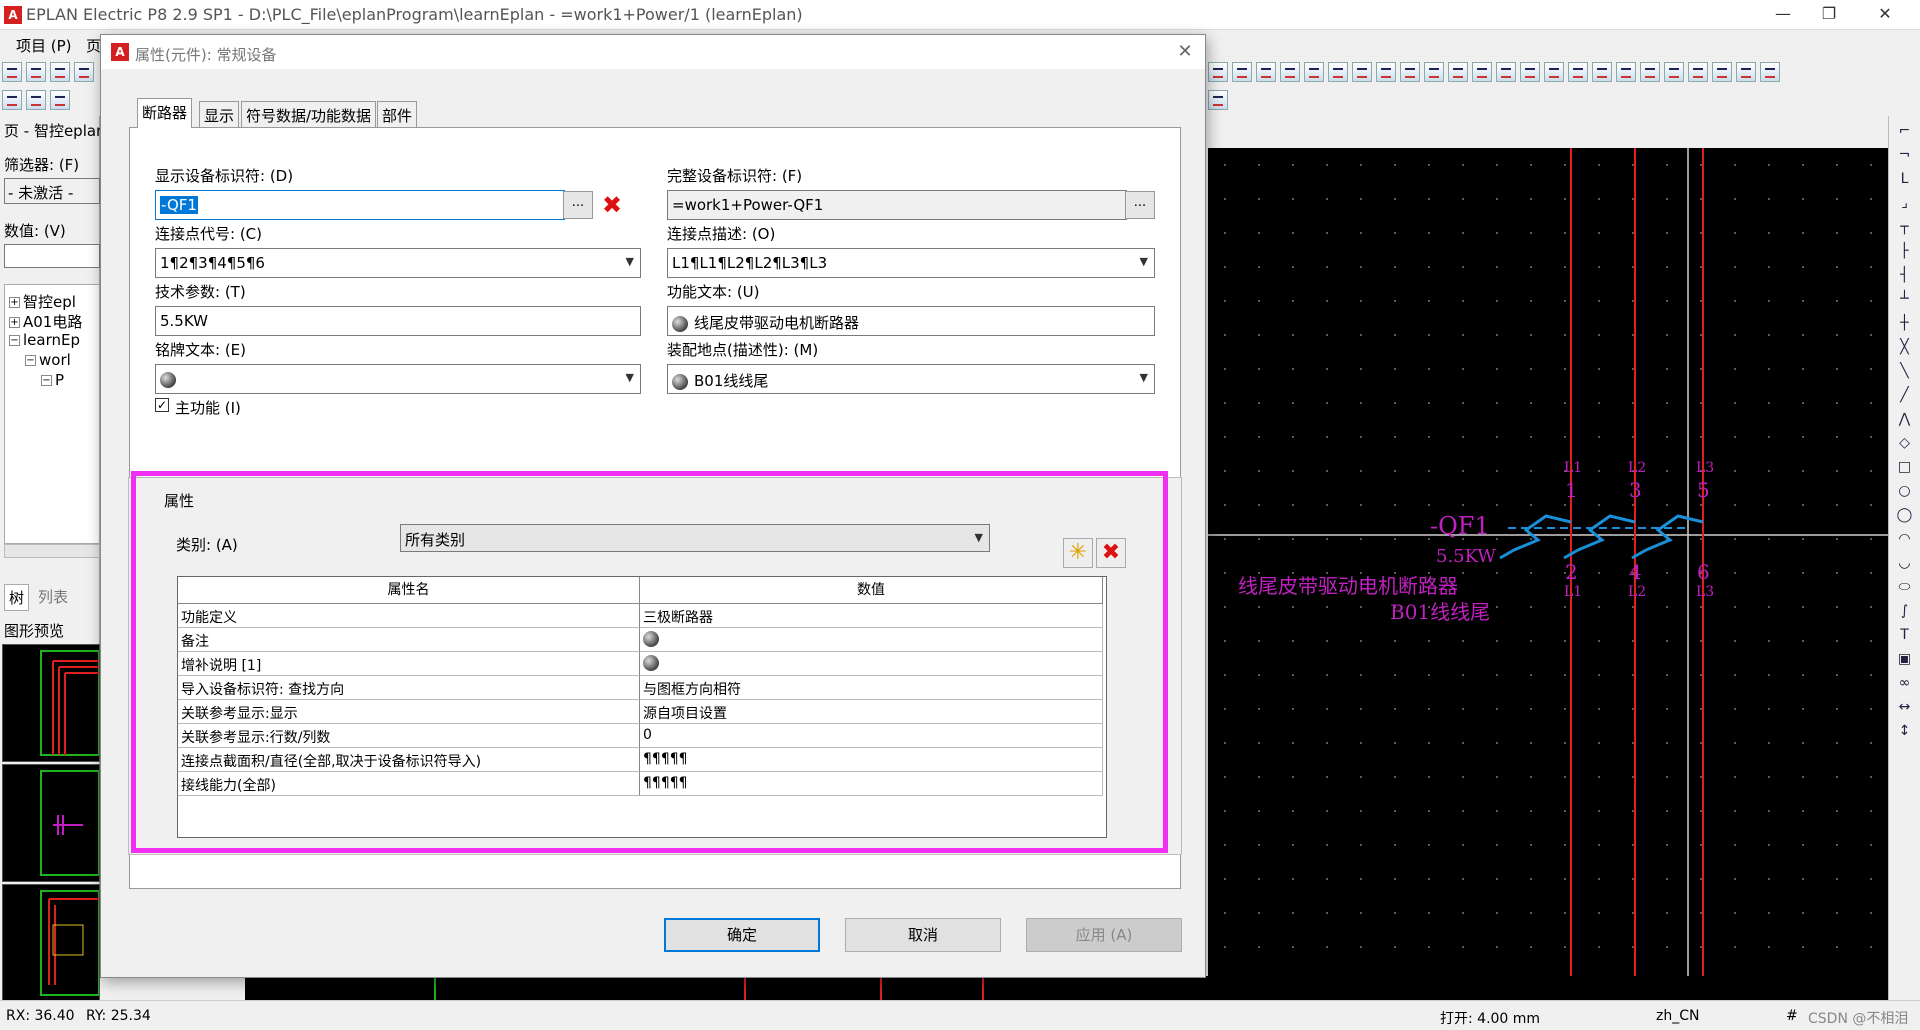  What do you see at coordinates (1905, 179) in the screenshot?
I see `corner-tool-icon: L` at bounding box center [1905, 179].